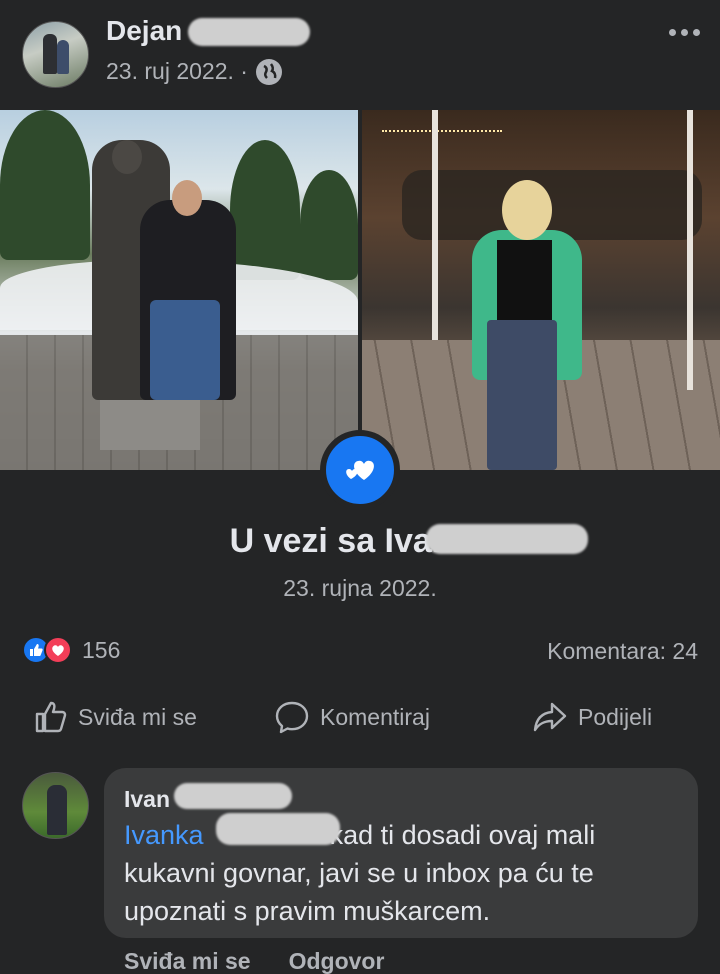 The width and height of the screenshot is (720, 974). I want to click on love-reaction-icon, so click(58, 650).